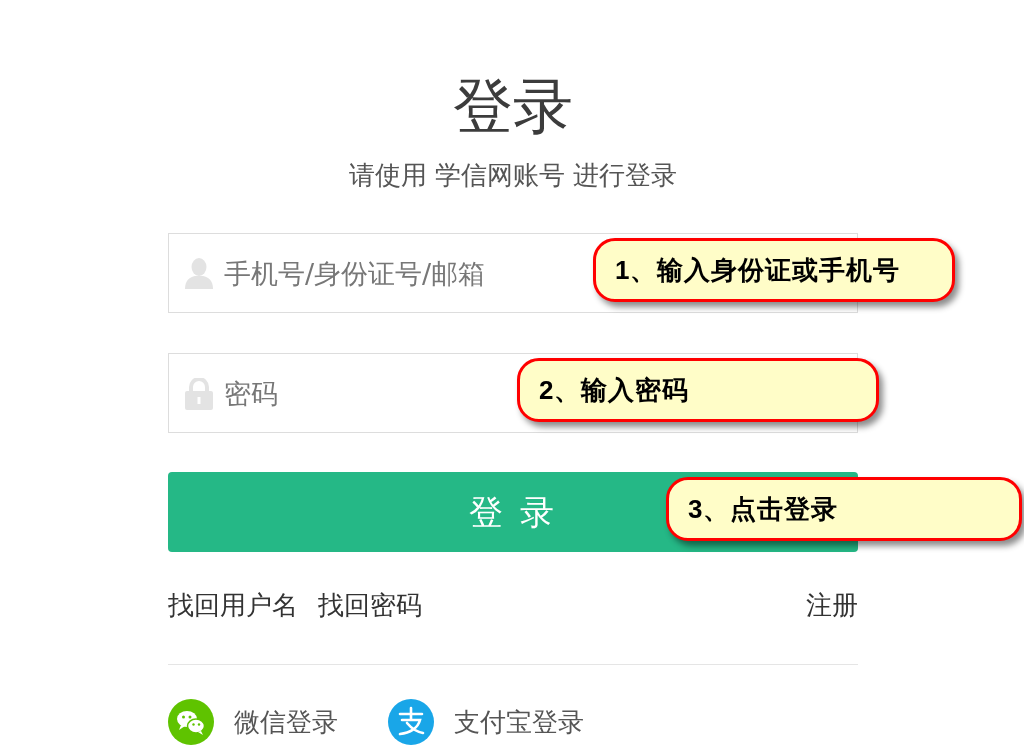  I want to click on page-subtitle: 请使用 学信网账号 进行登录, so click(513, 175).